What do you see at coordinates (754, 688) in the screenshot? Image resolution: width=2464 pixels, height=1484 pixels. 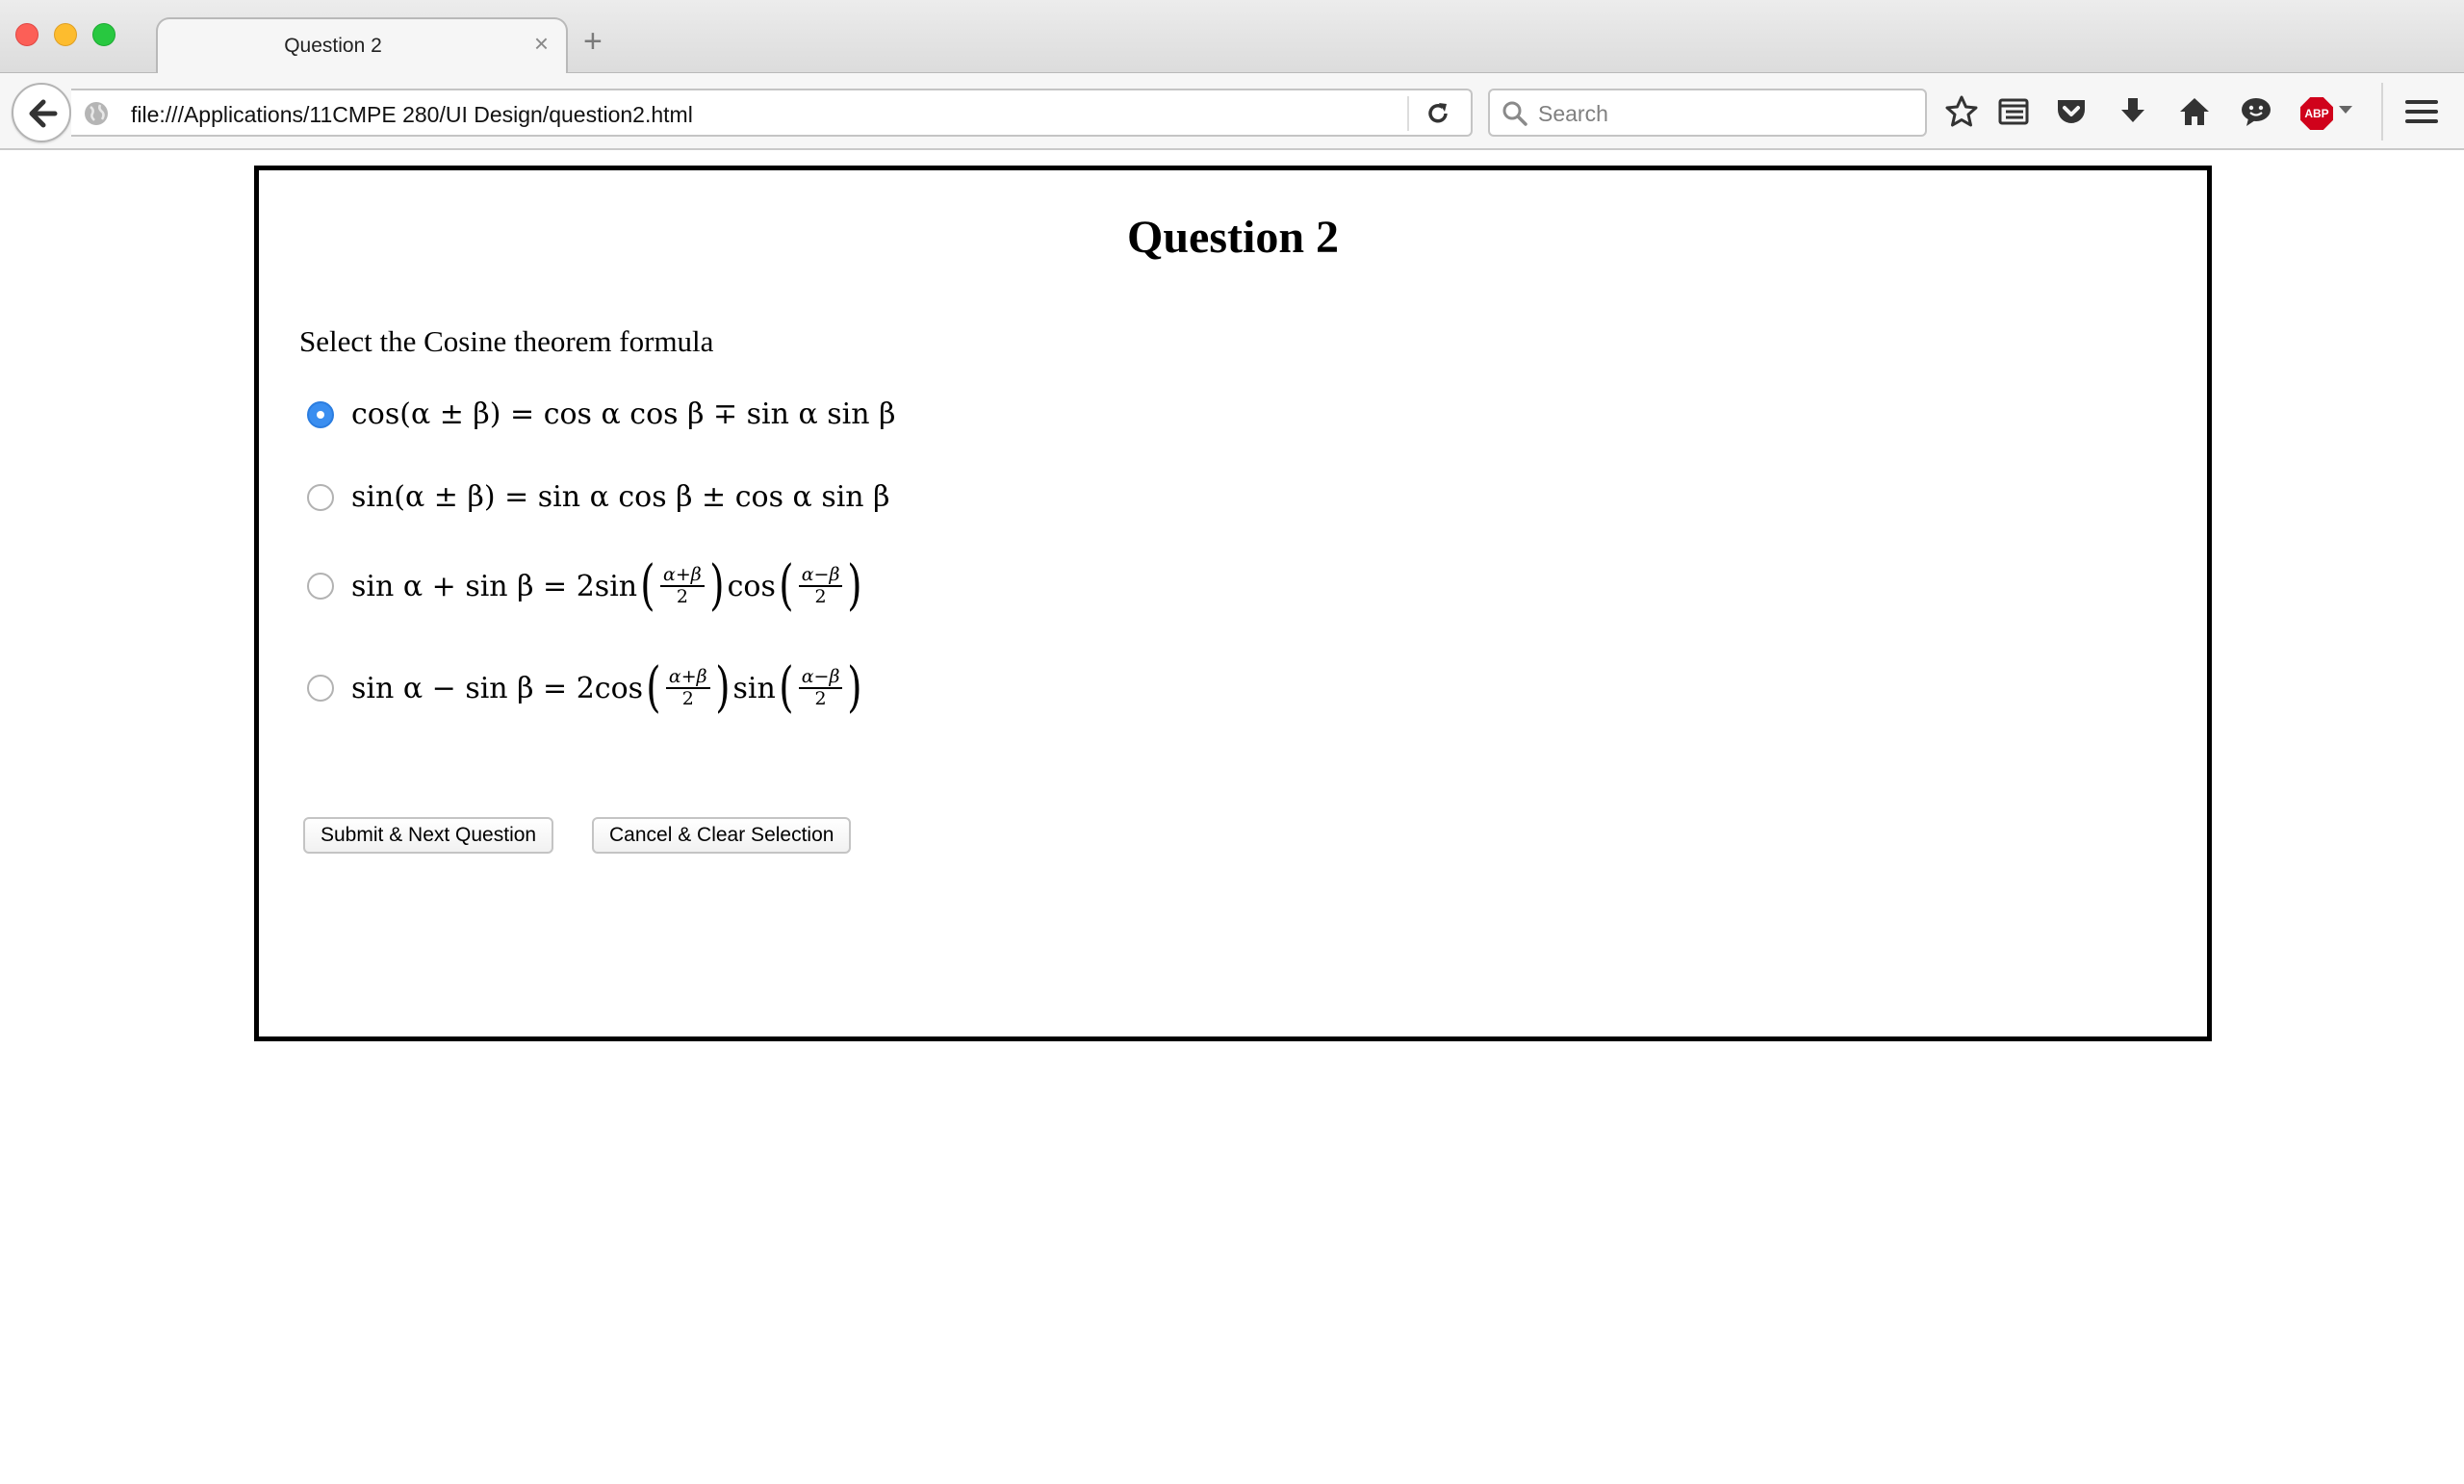 I see `option-4-mid: sin` at bounding box center [754, 688].